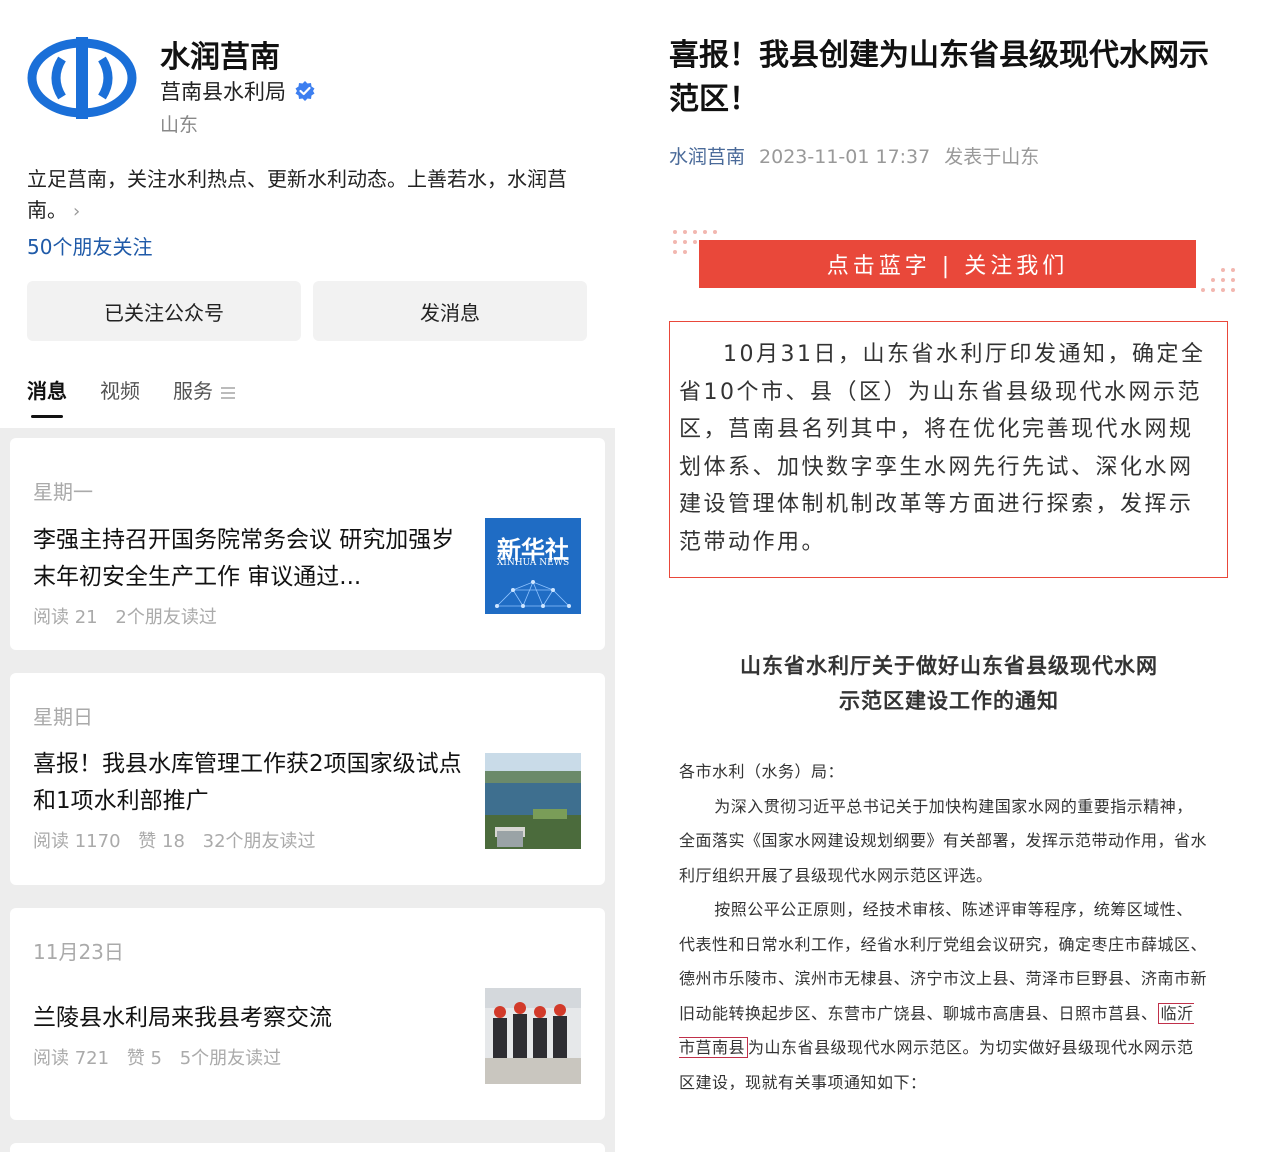 This screenshot has width=1267, height=1152. Describe the element at coordinates (305, 91) in the screenshot. I see `verified-badge-icon` at that location.